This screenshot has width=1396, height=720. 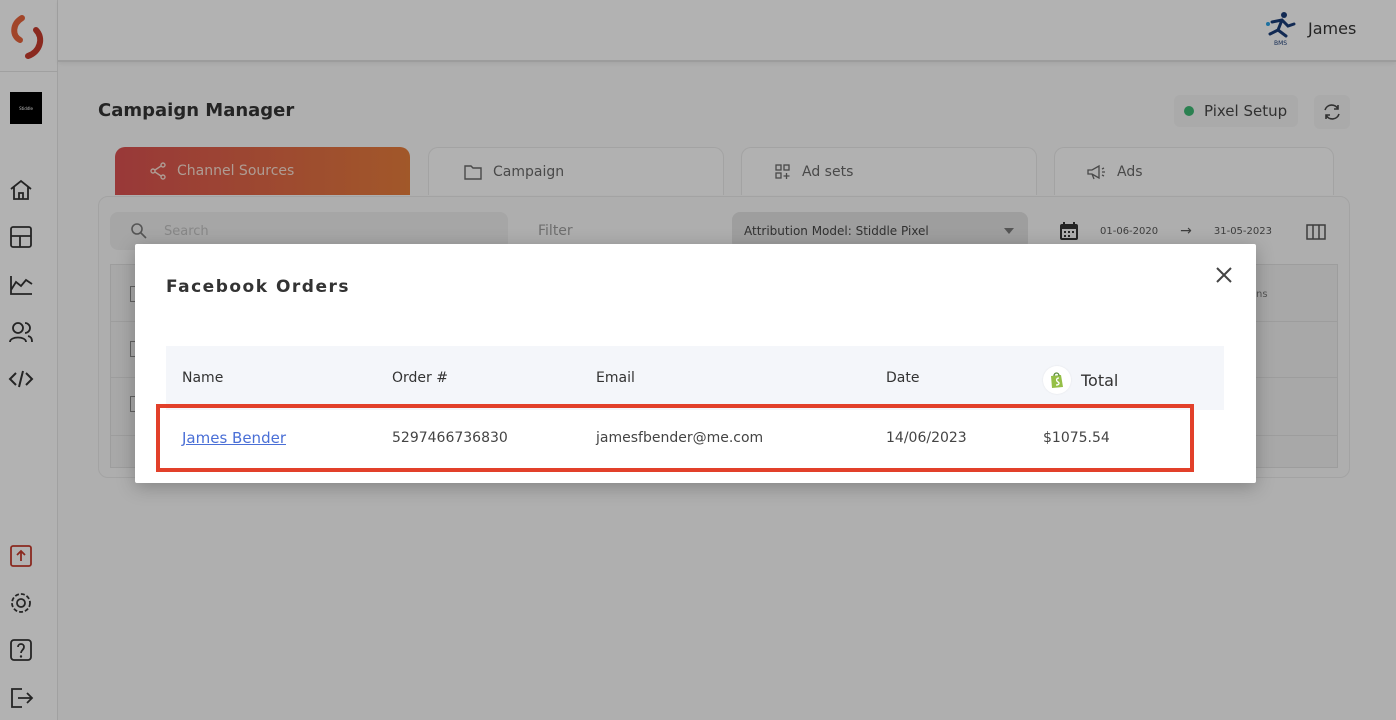 What do you see at coordinates (1224, 275) in the screenshot?
I see `close-icon` at bounding box center [1224, 275].